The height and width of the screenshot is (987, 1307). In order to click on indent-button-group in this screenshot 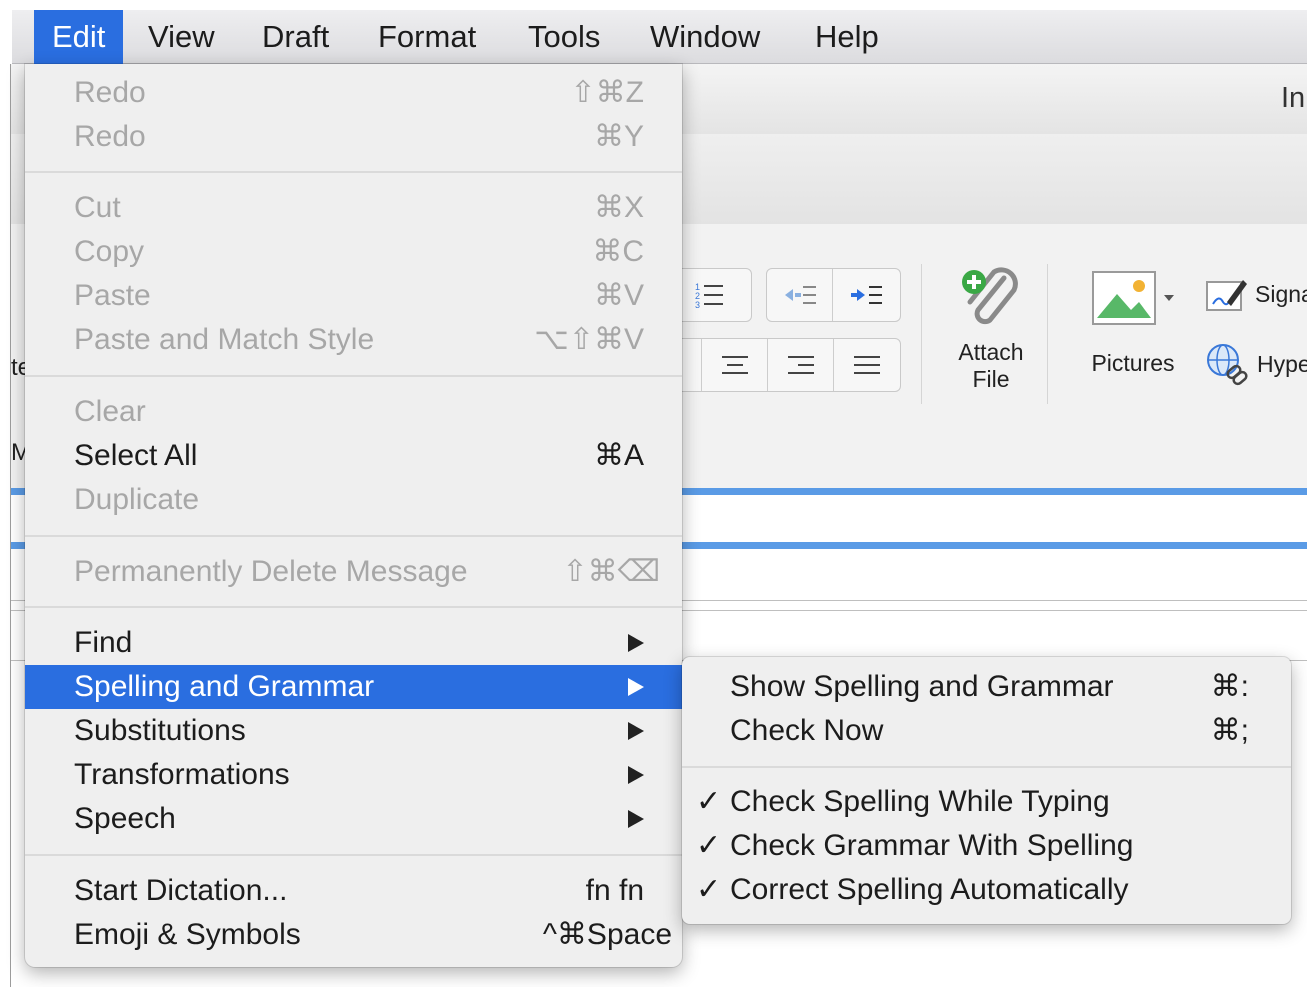, I will do `click(833, 295)`.